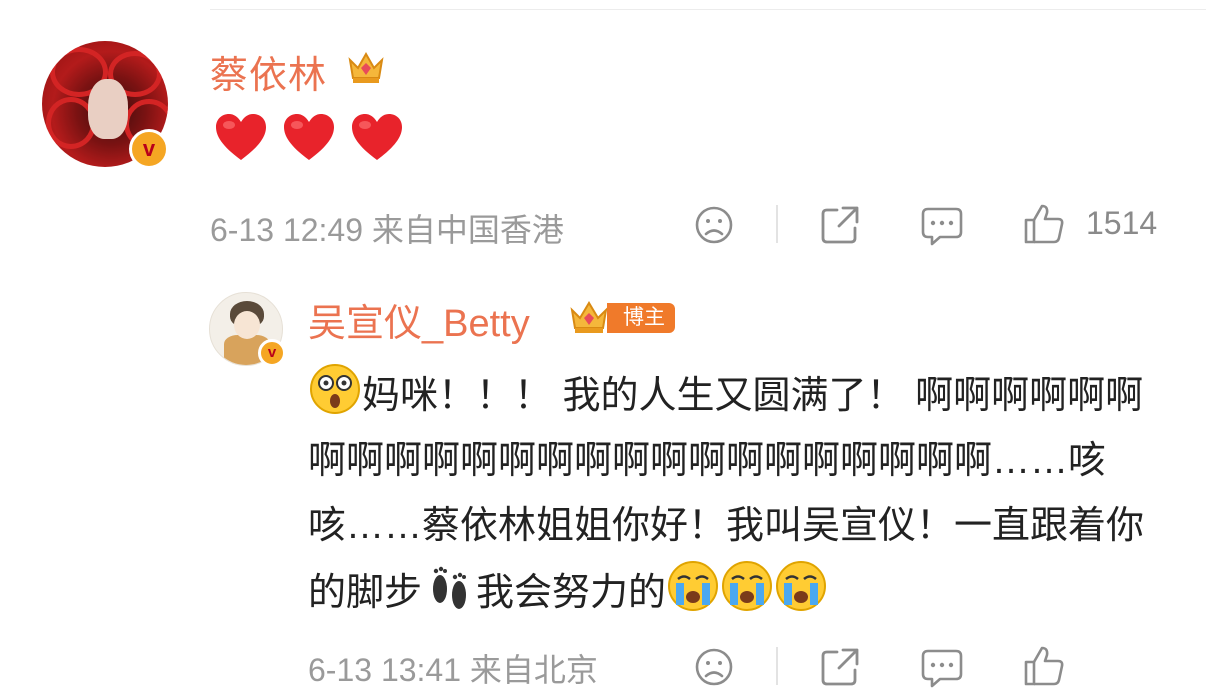 The image size is (1206, 692). What do you see at coordinates (571, 593) in the screenshot?
I see `reply-text-tail: 我会努力的` at bounding box center [571, 593].